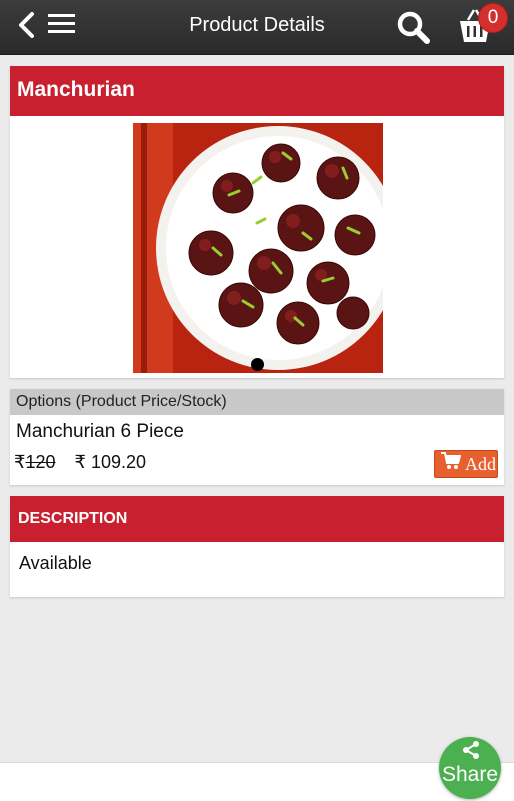 The width and height of the screenshot is (514, 801). I want to click on currency-symbol: ₹, so click(20, 462).